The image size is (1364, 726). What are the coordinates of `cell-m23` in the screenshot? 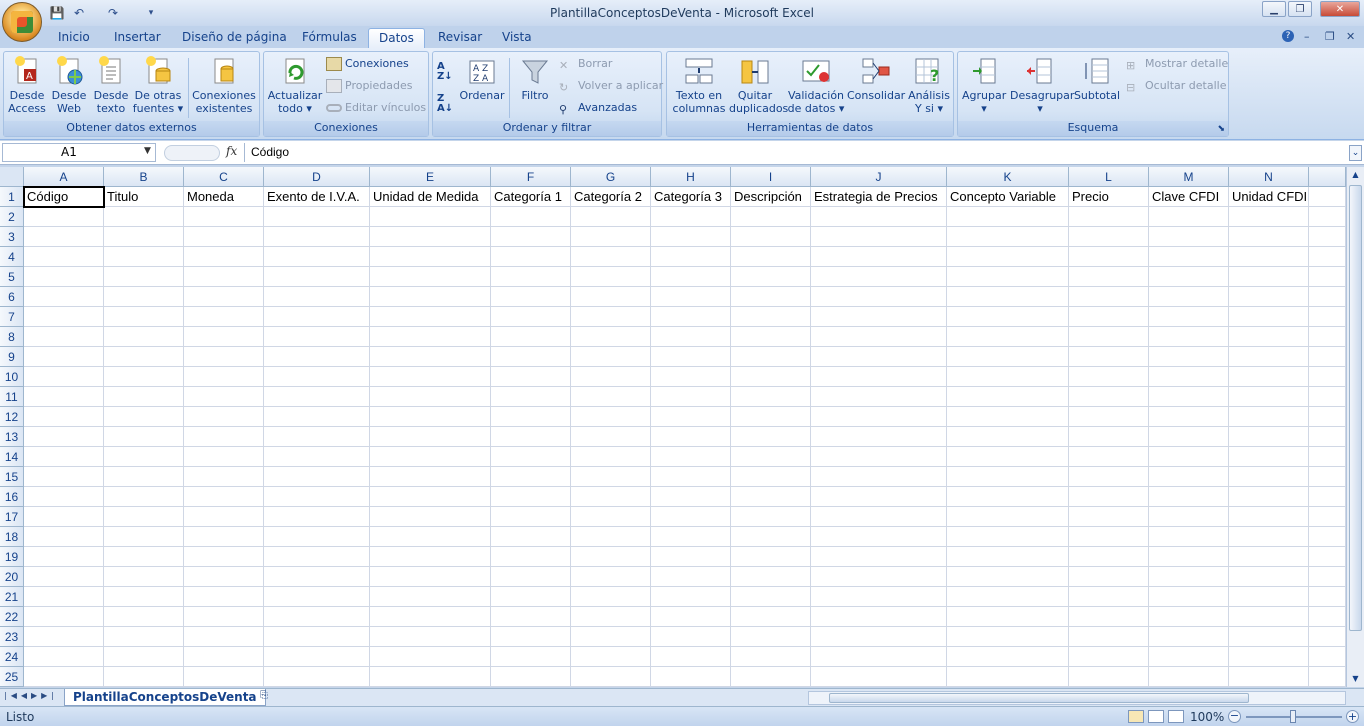 It's located at (1189, 637).